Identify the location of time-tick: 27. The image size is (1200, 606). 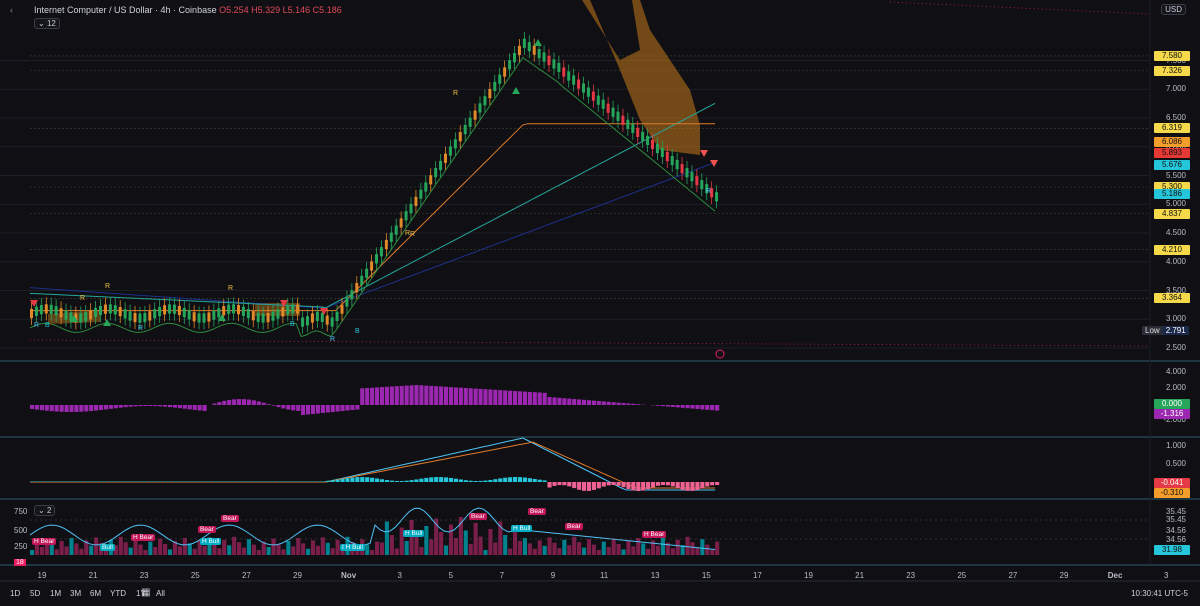
(1013, 575).